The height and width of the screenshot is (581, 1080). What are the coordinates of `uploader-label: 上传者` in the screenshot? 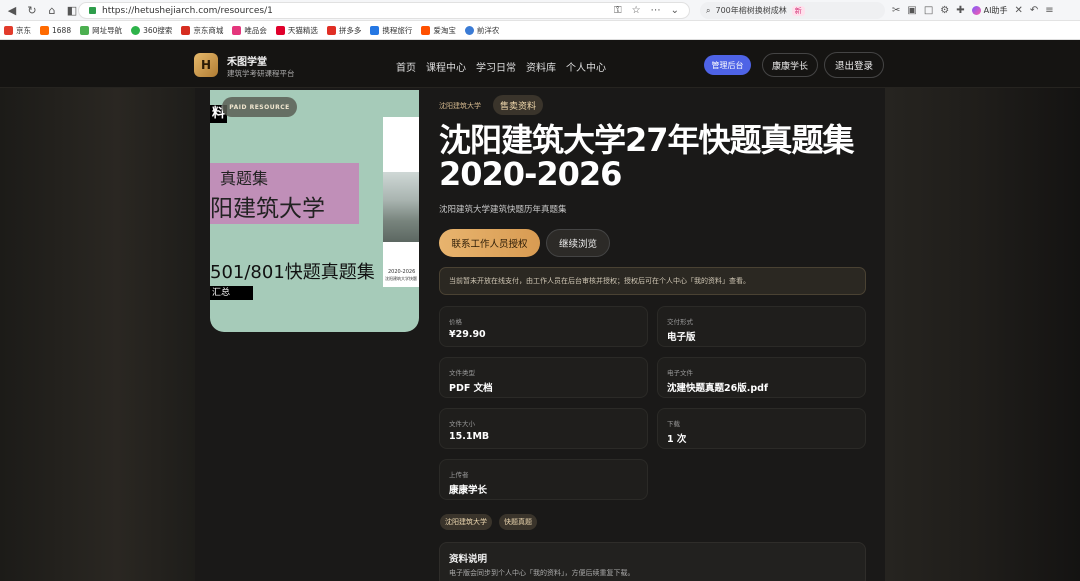 It's located at (459, 475).